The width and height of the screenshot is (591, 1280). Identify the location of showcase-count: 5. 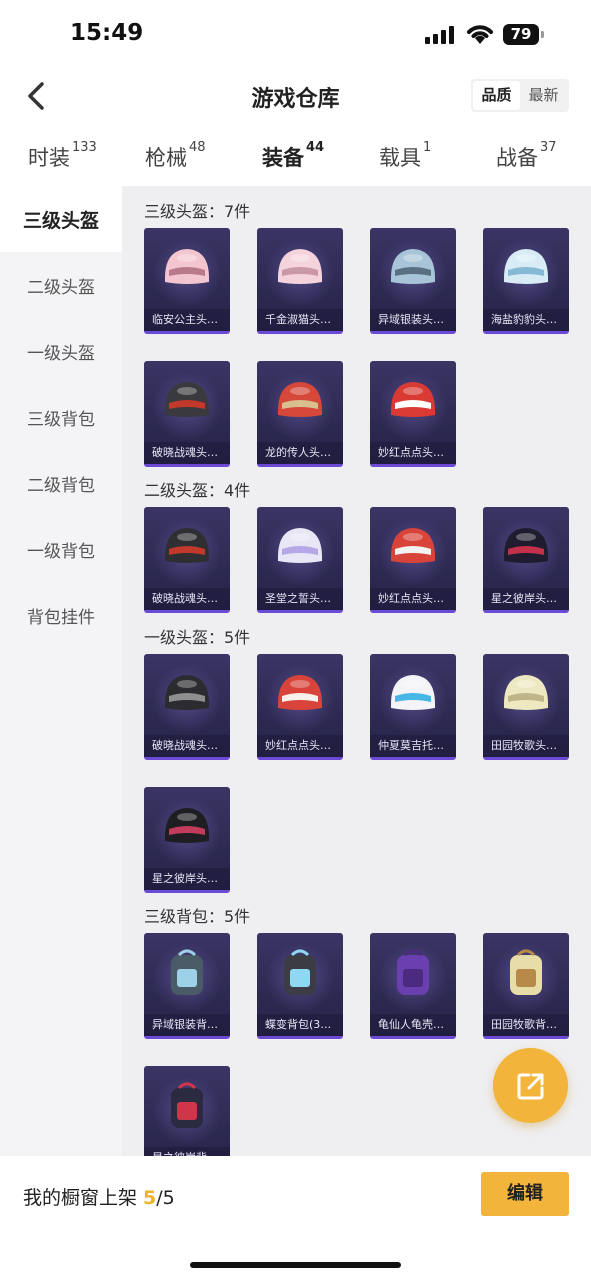
(150, 1198).